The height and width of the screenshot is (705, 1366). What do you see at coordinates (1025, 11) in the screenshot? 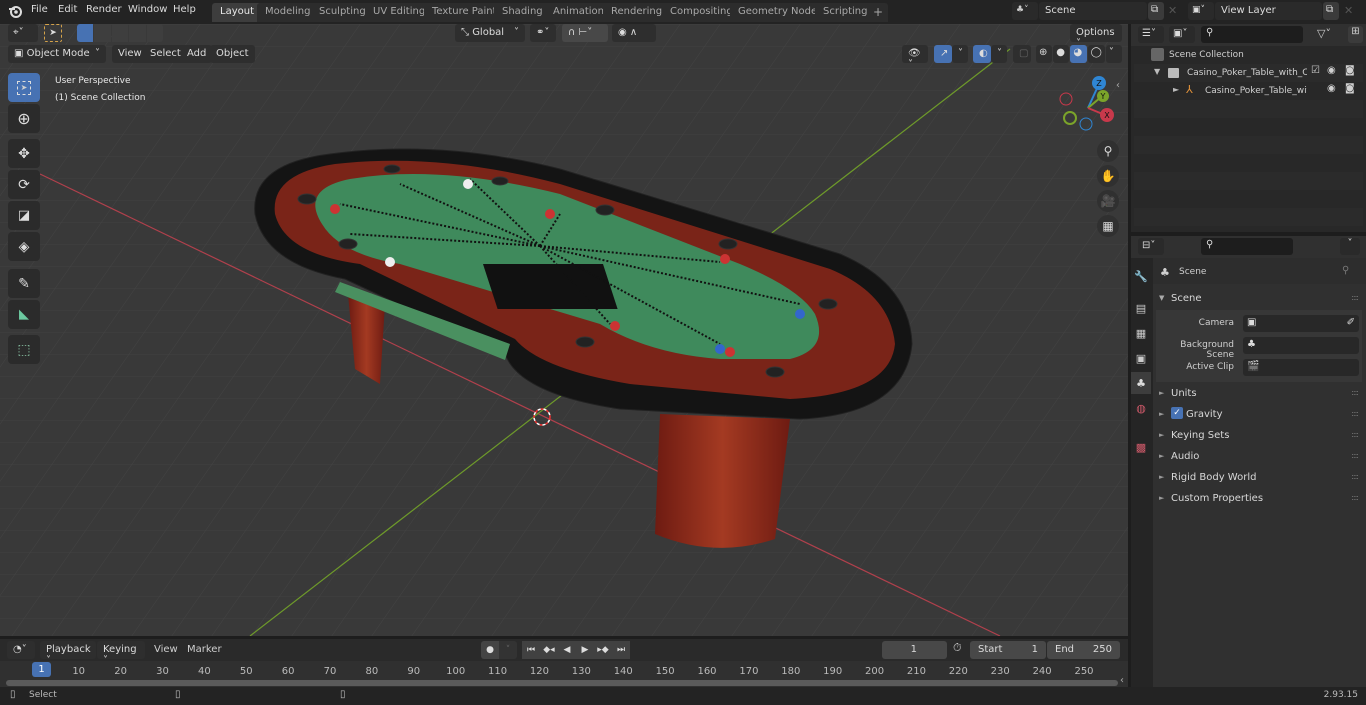
I see `scene-type-icon: ♣˅` at bounding box center [1025, 11].